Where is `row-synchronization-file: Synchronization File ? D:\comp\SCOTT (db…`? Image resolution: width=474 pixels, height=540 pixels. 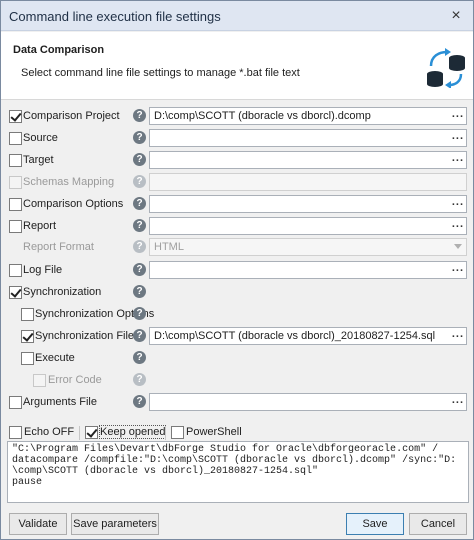
row-synchronization-file: Synchronization File ? D:\comp\SCOTT (db… is located at coordinates (237, 336).